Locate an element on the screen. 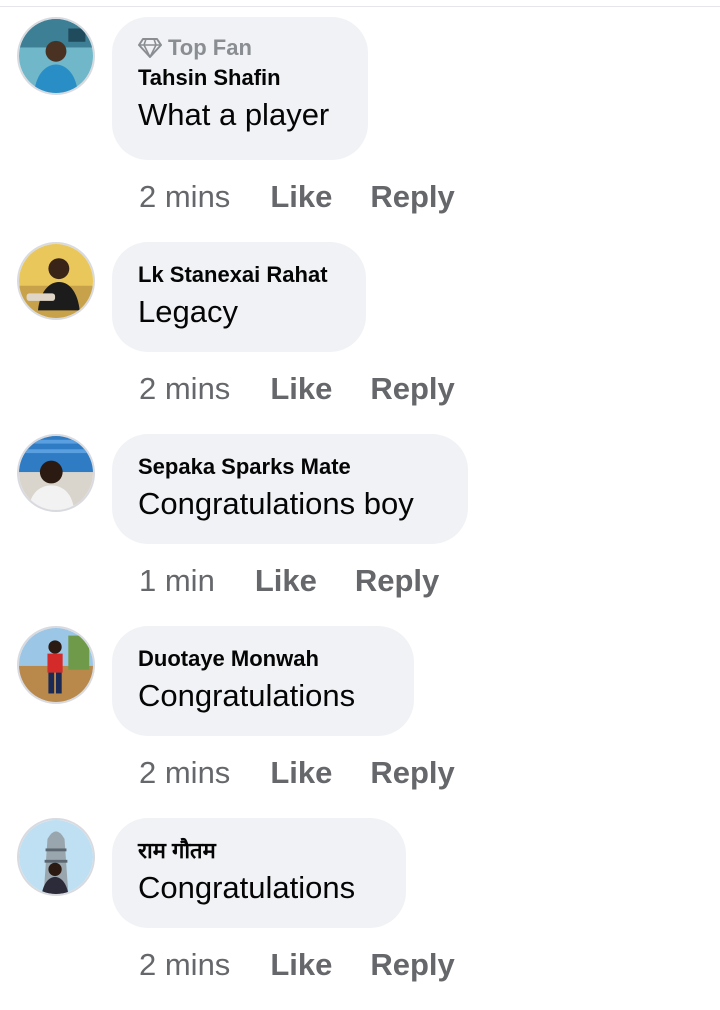 The height and width of the screenshot is (1010, 720). comment-author: Sepaka Sparks Mate is located at coordinates (290, 467).